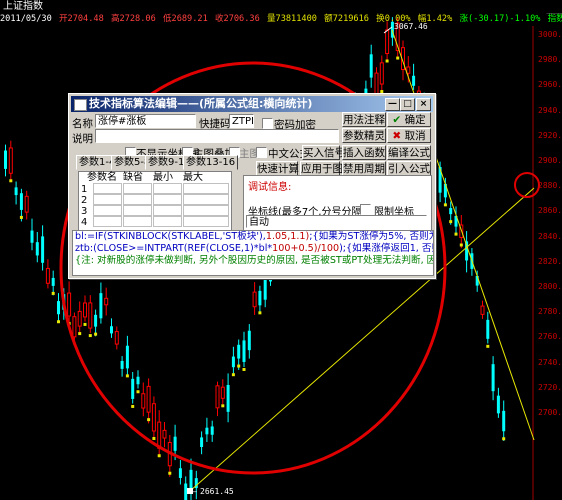  What do you see at coordinates (364, 152) in the screenshot?
I see `insert-func-button: 插入函数` at bounding box center [364, 152].